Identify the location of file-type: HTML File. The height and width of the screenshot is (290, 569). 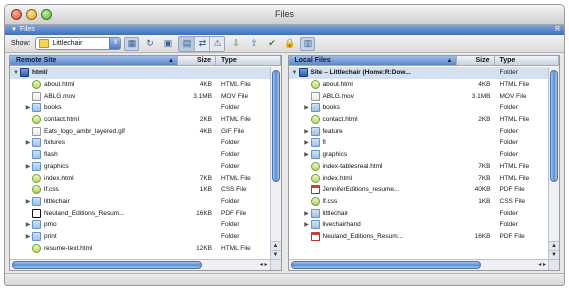
(514, 178).